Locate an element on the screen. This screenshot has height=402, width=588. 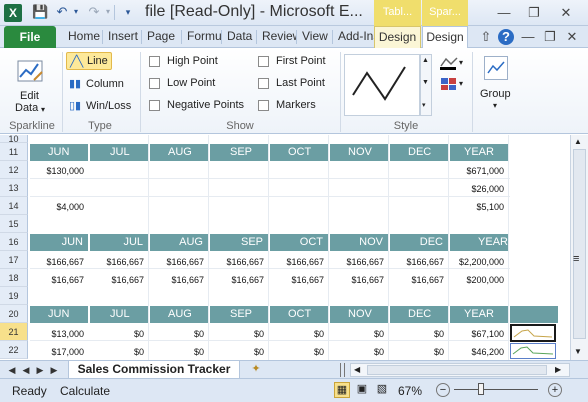
row-header: 15 is located at coordinates (14, 224).